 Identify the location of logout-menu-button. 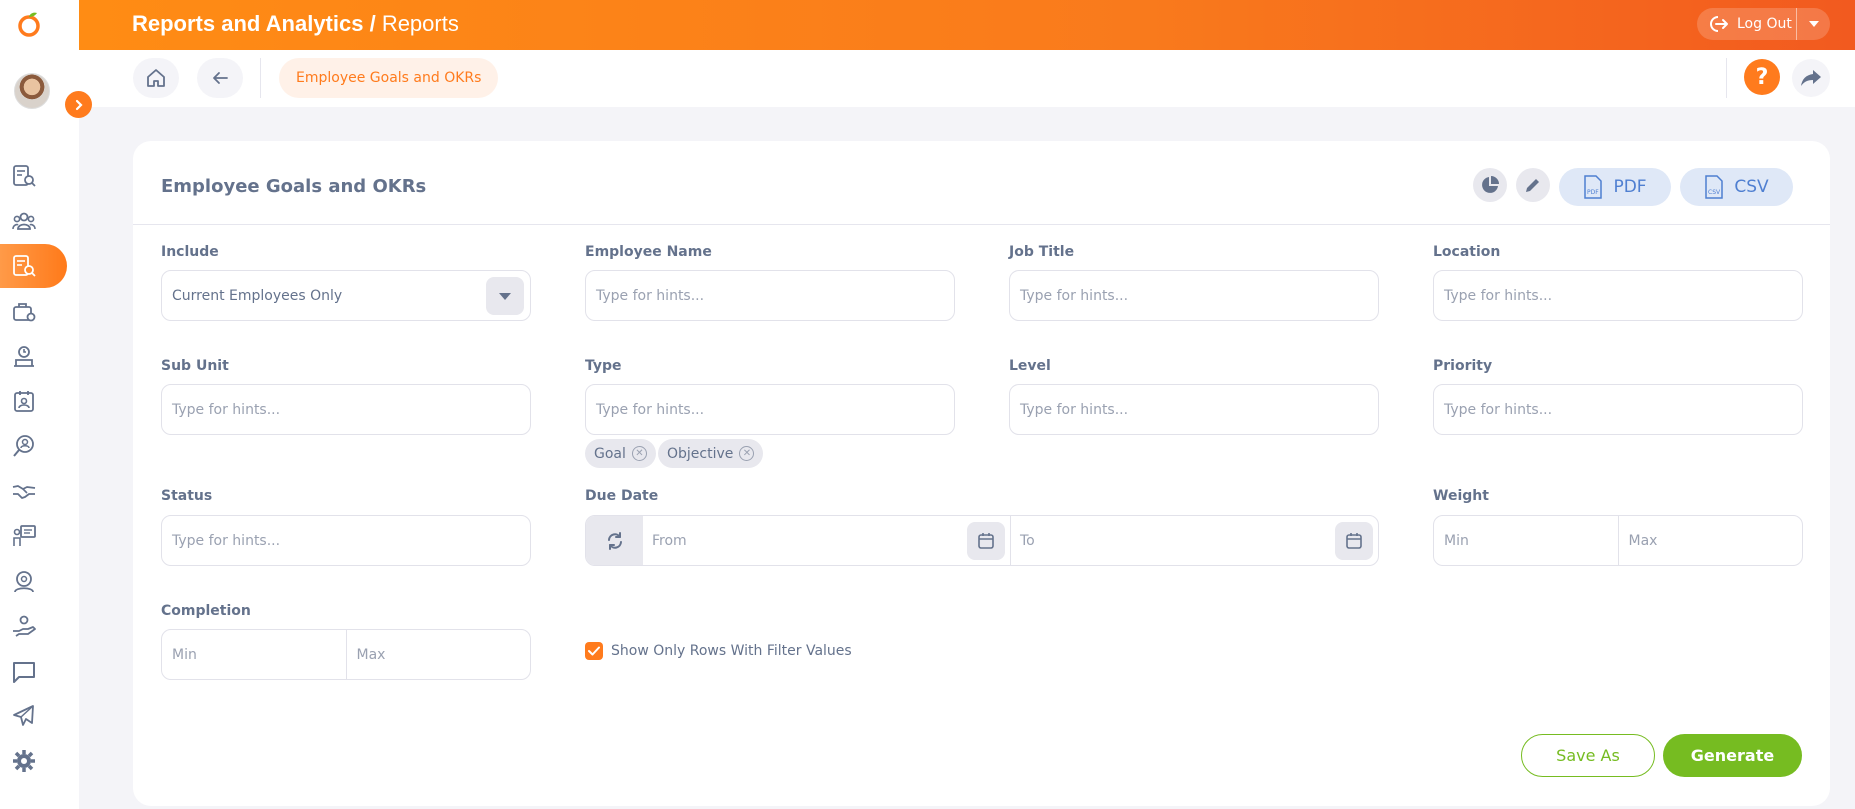
(1813, 24).